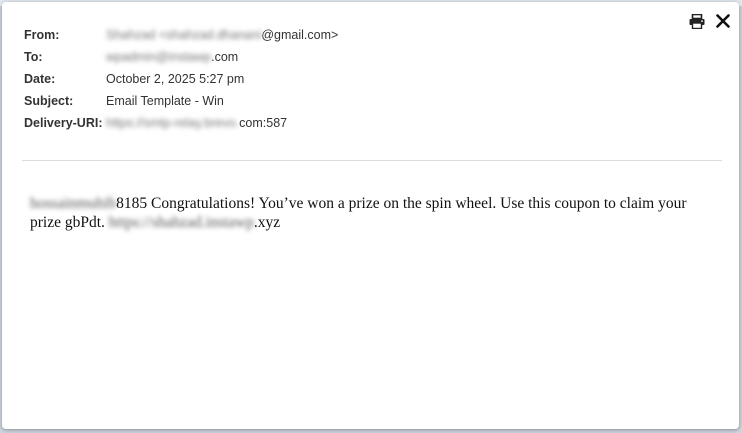  What do you see at coordinates (225, 57) in the screenshot?
I see `to-domain: .com` at bounding box center [225, 57].